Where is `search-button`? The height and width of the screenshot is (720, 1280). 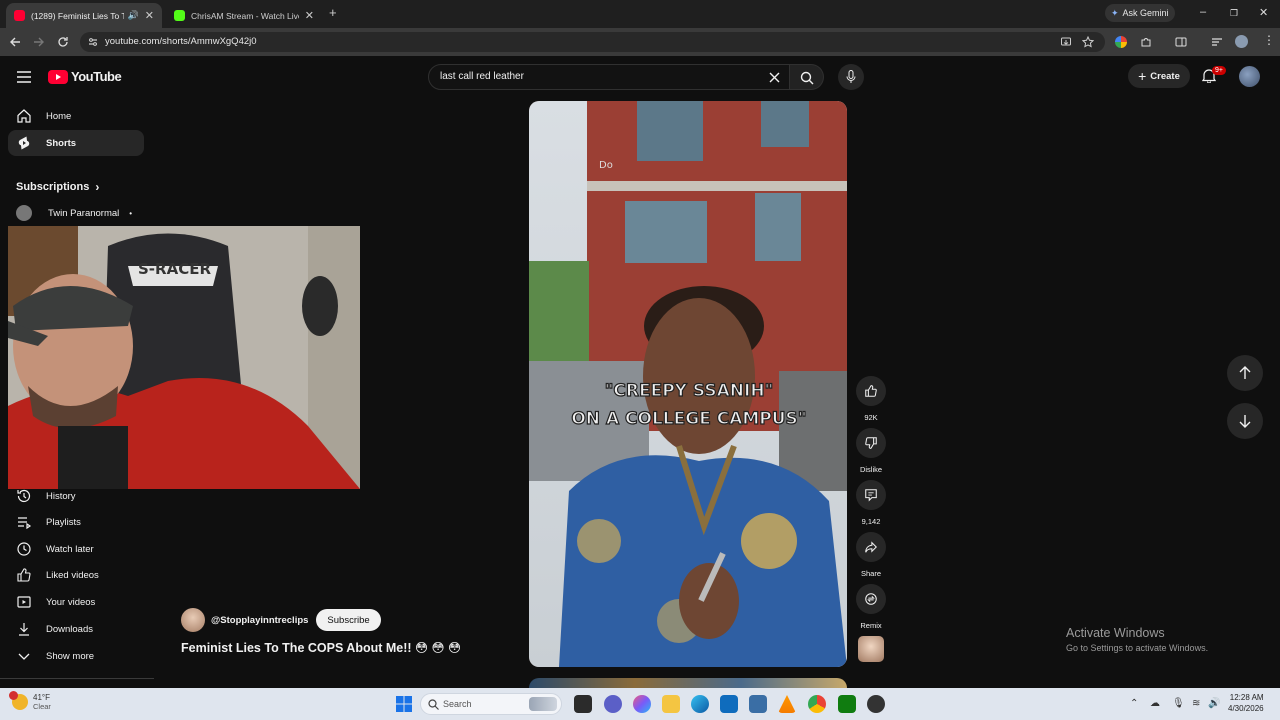 search-button is located at coordinates (807, 77).